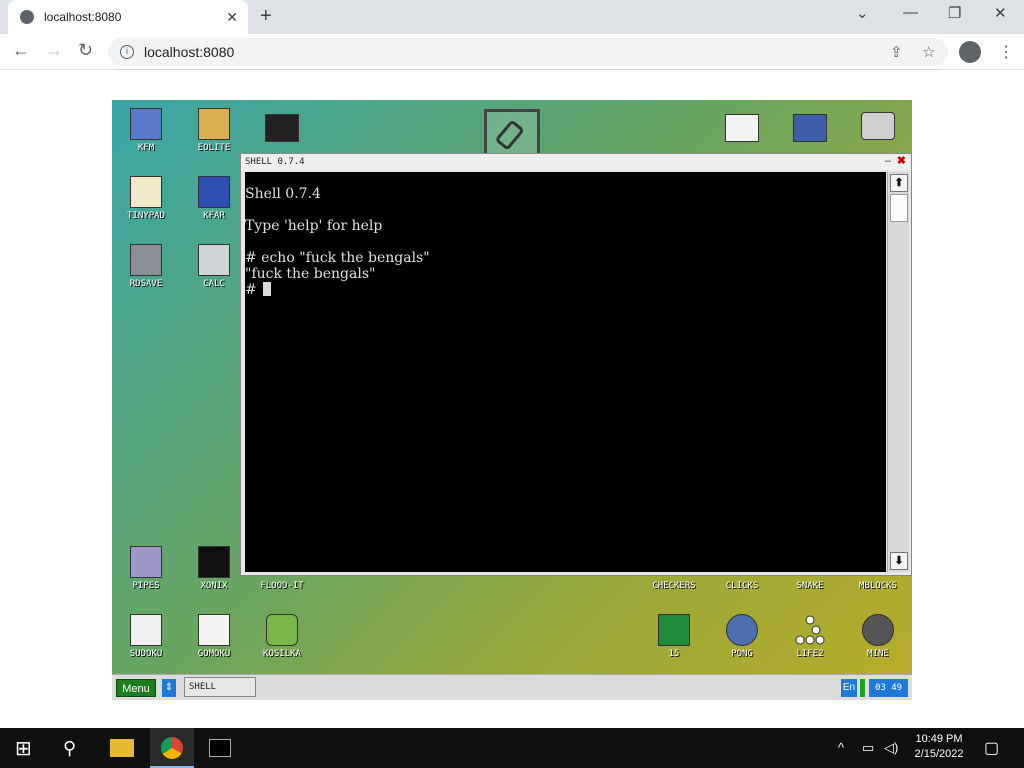 This screenshot has width=1024, height=768. I want to click on browser-tab: localhost:8080 ✕, so click(128, 17).